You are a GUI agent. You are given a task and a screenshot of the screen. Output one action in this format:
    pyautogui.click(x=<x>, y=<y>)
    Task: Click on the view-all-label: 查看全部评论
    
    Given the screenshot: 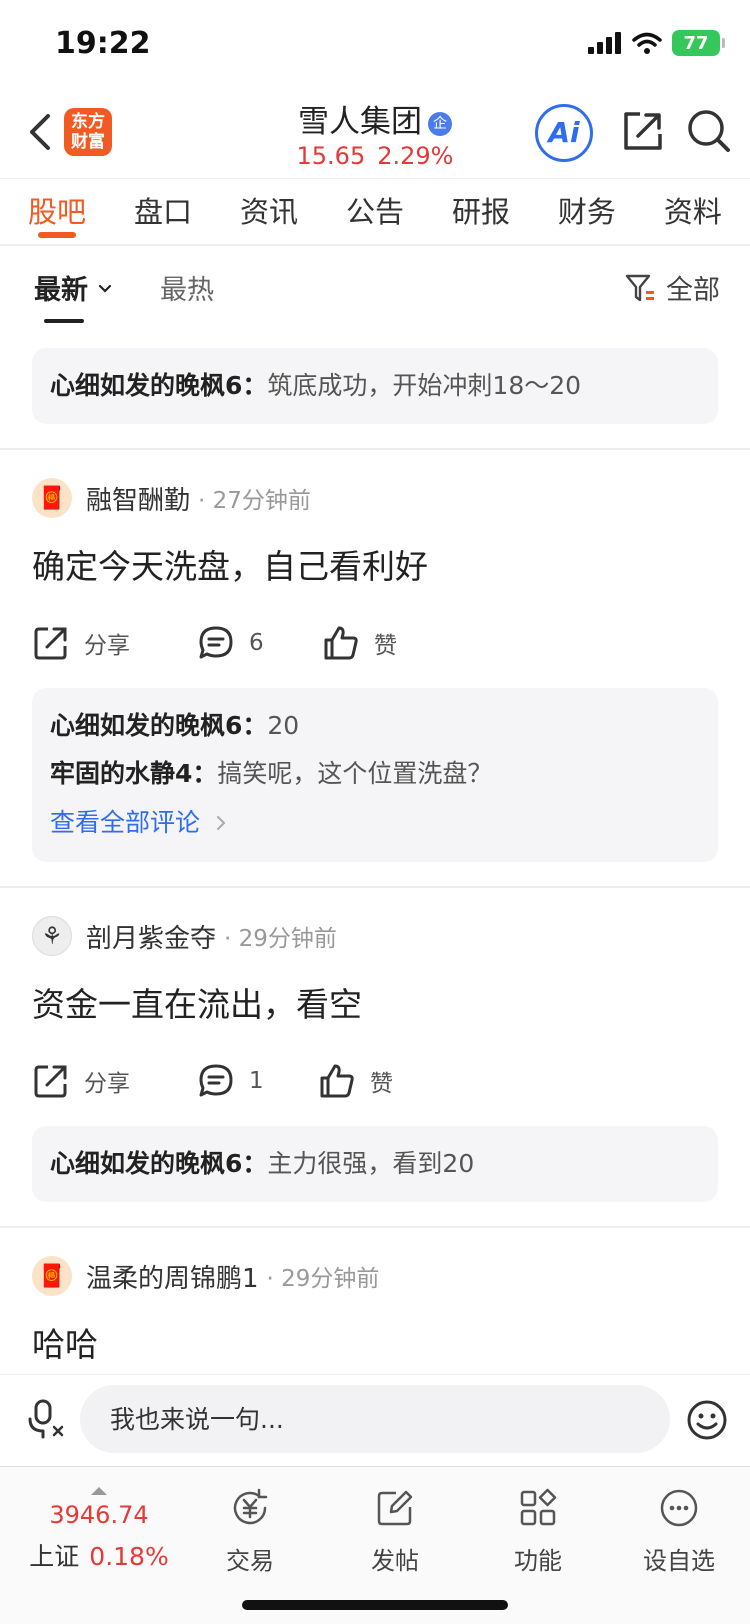 What is the action you would take?
    pyautogui.click(x=125, y=822)
    